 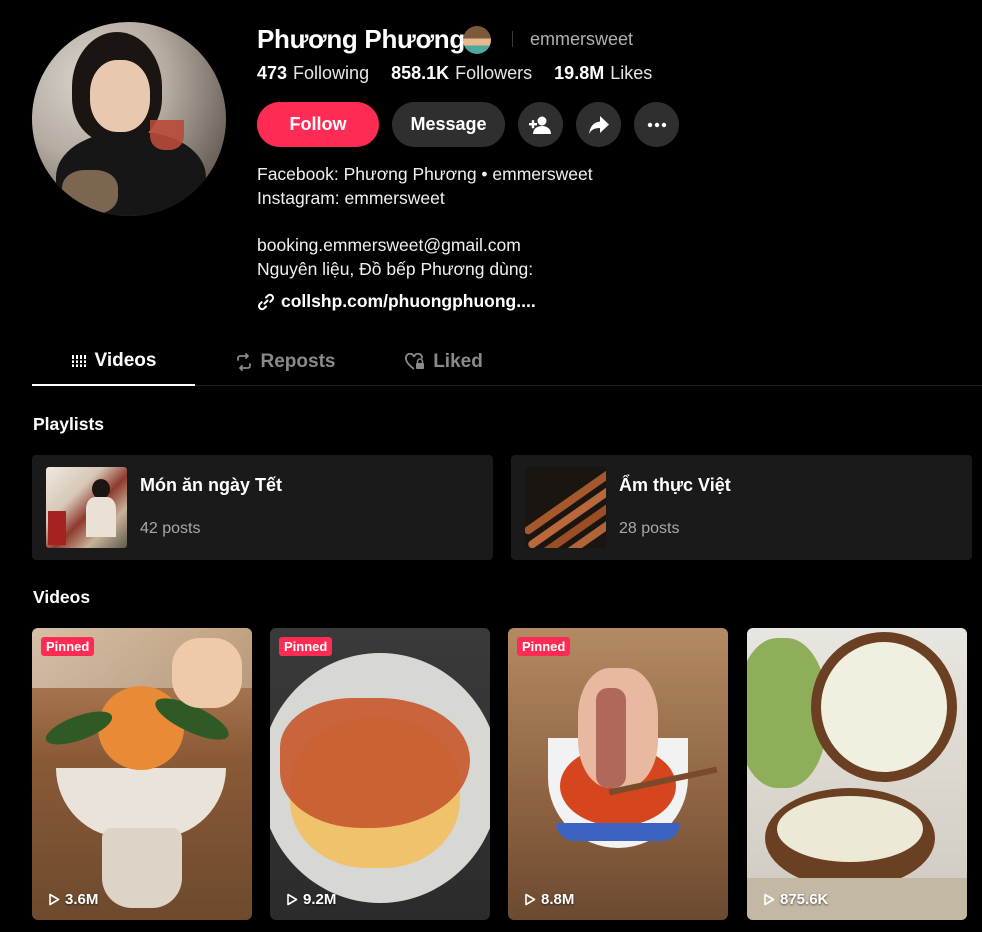 What do you see at coordinates (266, 301) in the screenshot?
I see `link-icon` at bounding box center [266, 301].